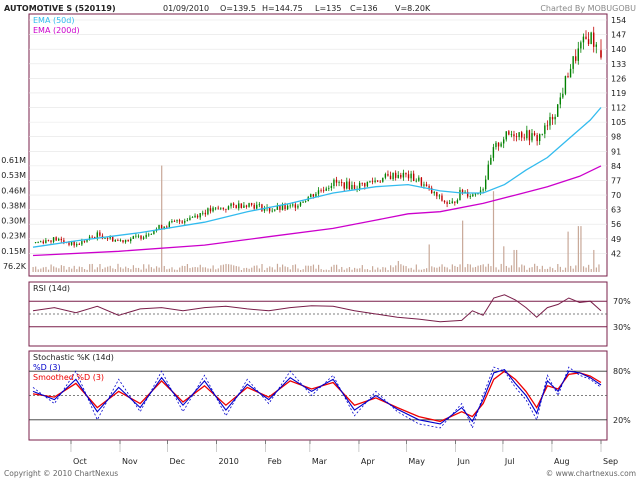 This screenshot has height=480, width=640. What do you see at coordinates (562, 461) in the screenshot?
I see `x-tick-label: Aug` at bounding box center [562, 461].